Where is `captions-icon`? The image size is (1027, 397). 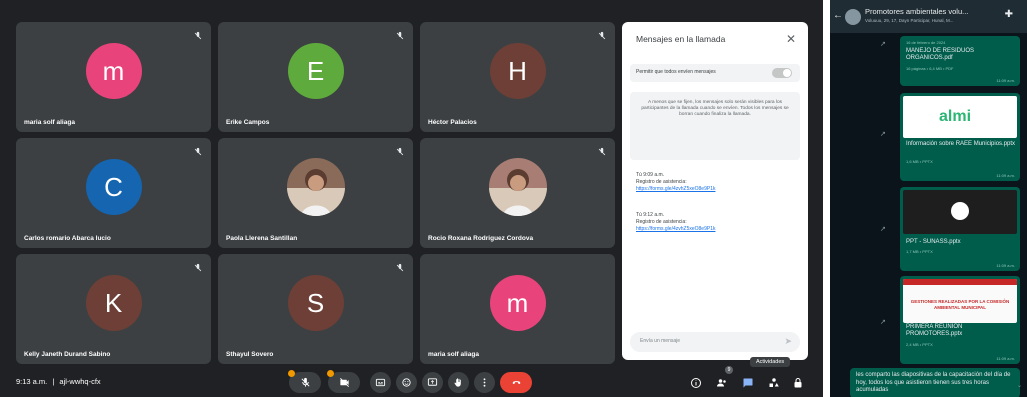 captions-icon is located at coordinates (380, 382).